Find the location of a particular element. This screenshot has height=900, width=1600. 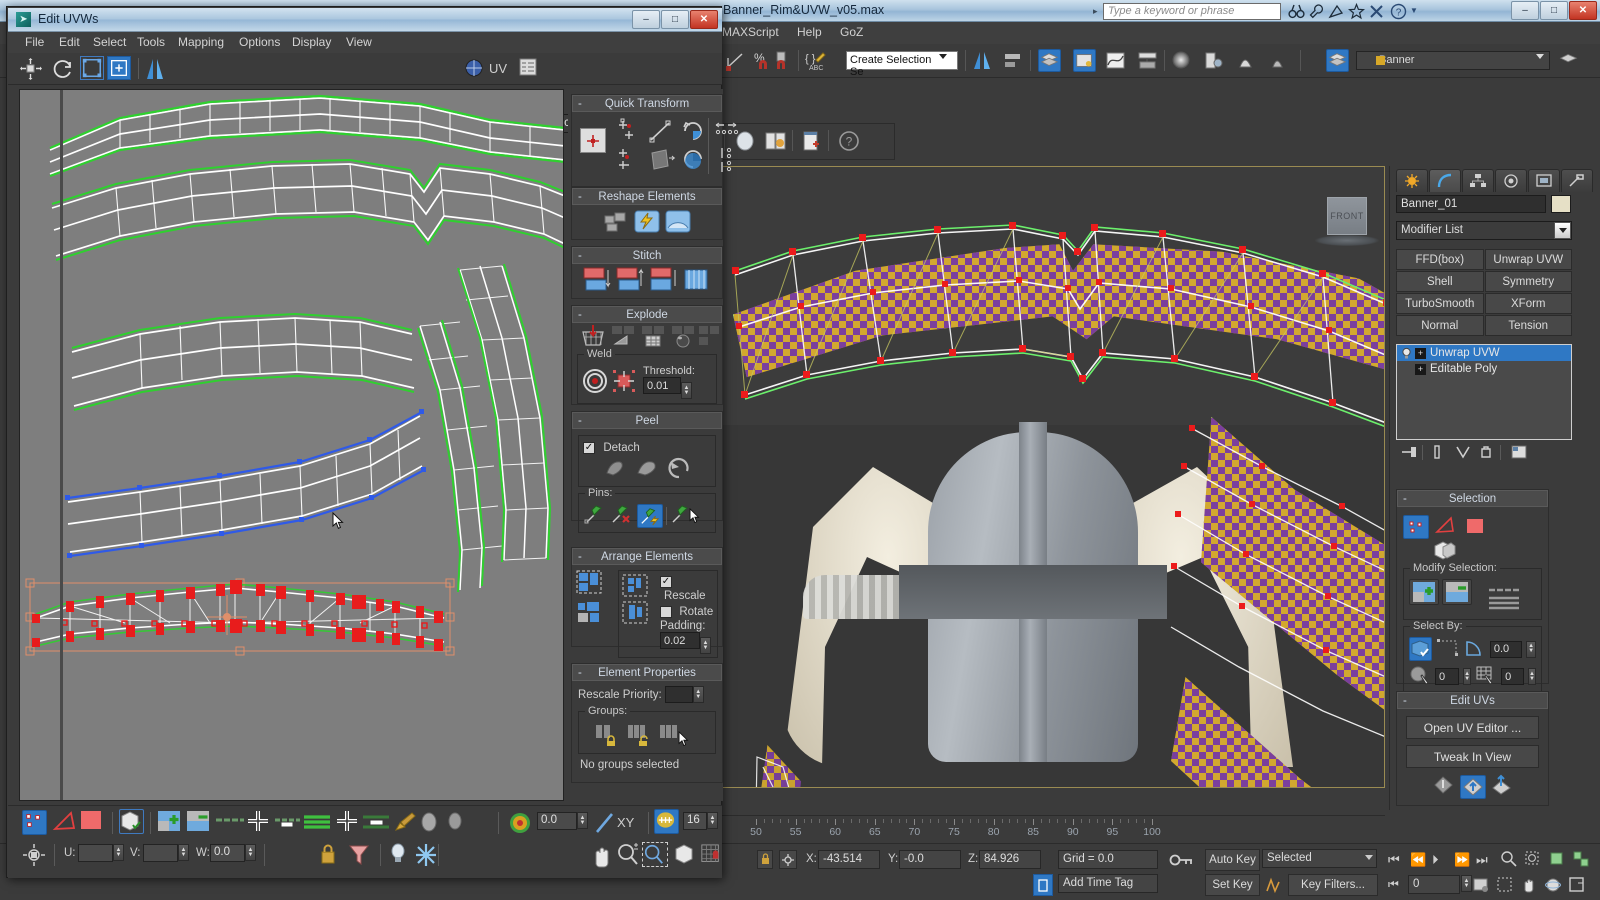

render-frame-icon is located at coordinates (1277, 60).